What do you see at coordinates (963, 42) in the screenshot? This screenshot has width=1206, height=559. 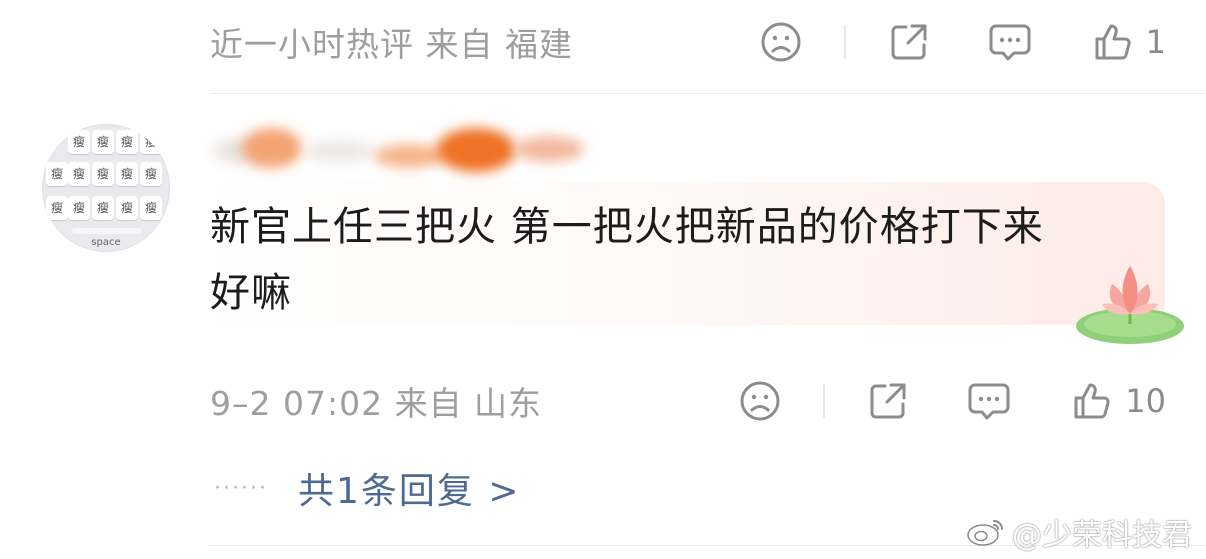 I see `top-comment-actions: 1` at bounding box center [963, 42].